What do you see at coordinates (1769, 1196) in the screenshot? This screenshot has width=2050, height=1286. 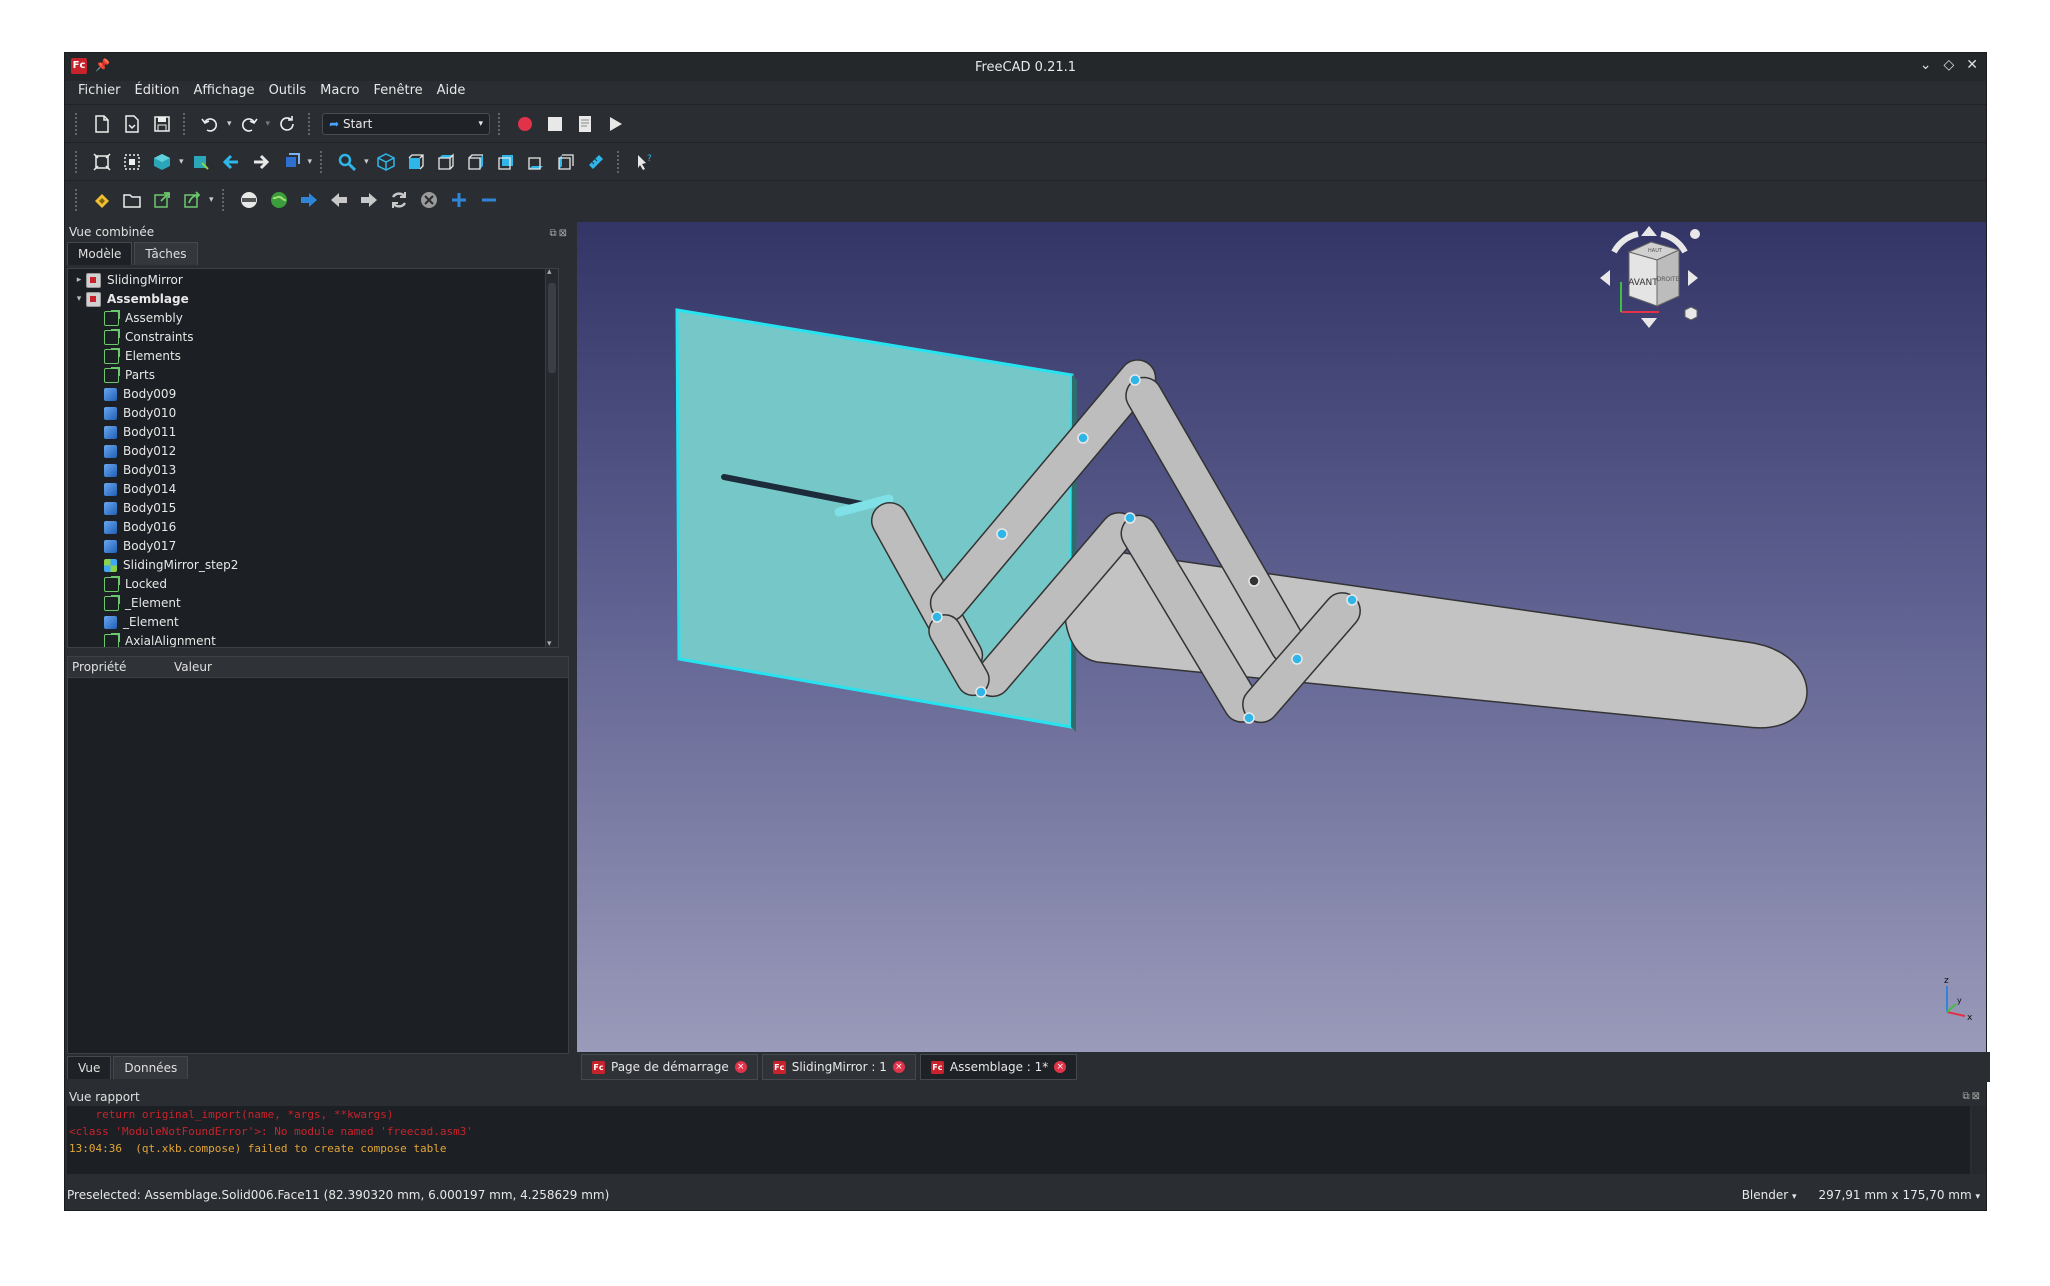 I see `navigation-style-selector: Blender ▾` at bounding box center [1769, 1196].